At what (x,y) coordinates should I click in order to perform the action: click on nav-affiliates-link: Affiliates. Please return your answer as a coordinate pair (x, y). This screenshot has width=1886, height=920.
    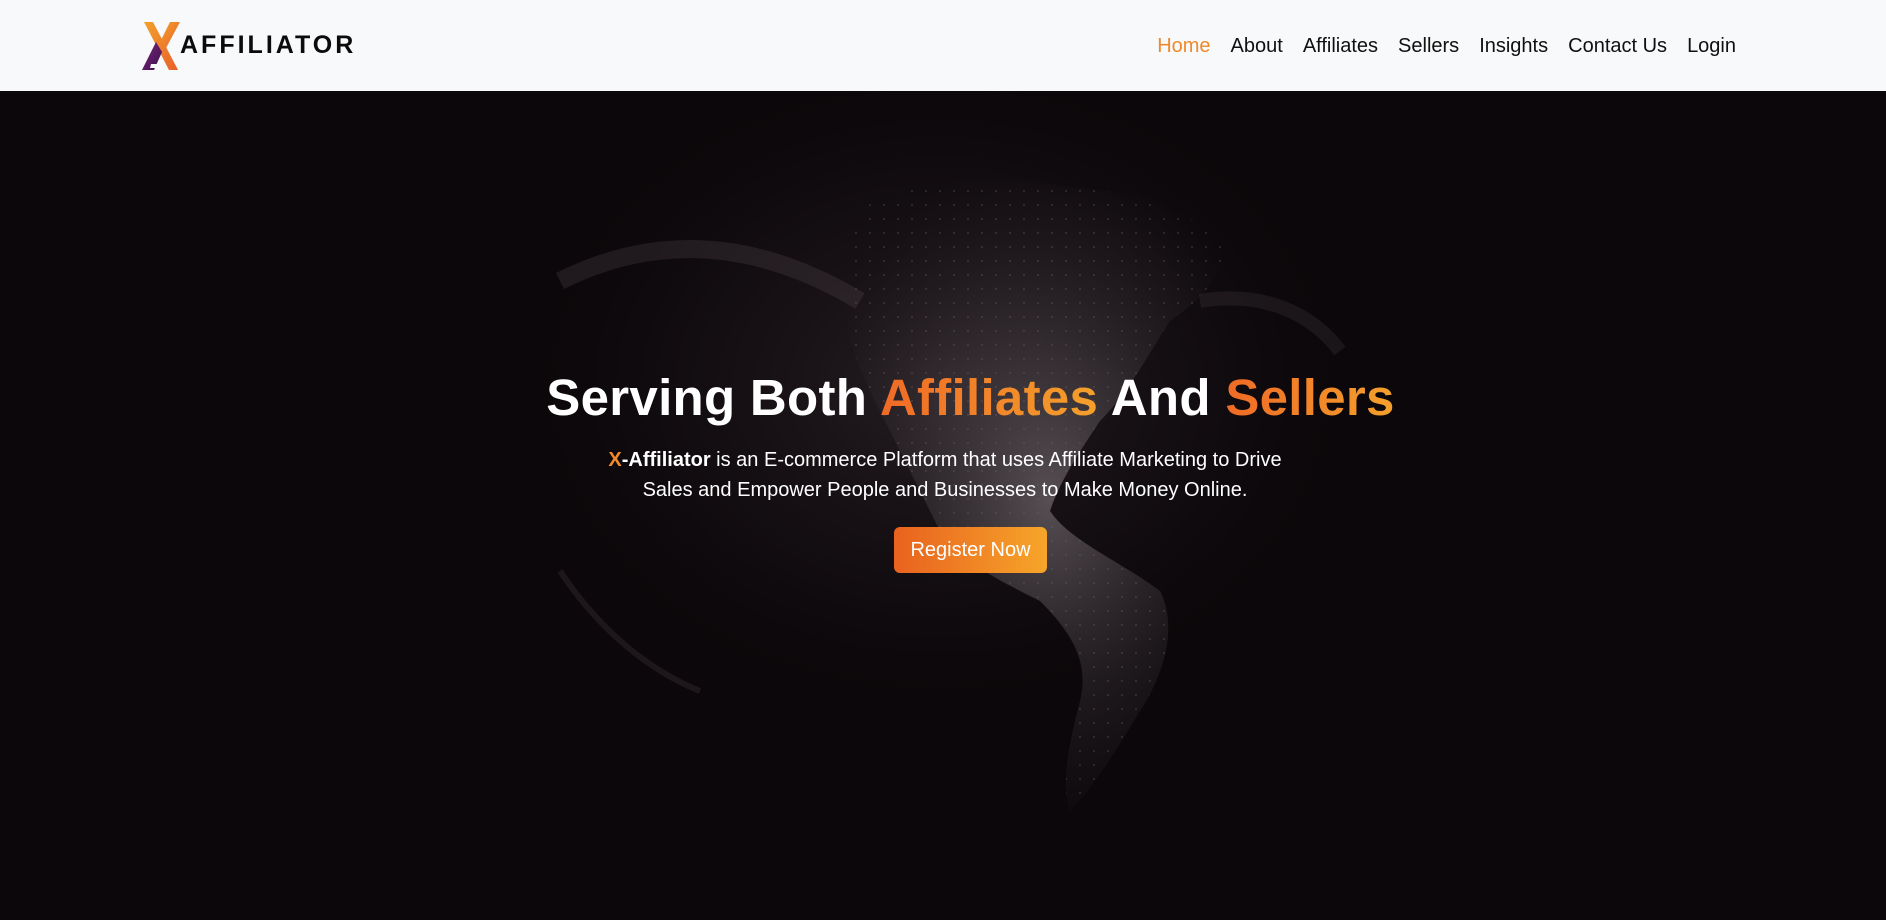
    Looking at the image, I should click on (1340, 46).